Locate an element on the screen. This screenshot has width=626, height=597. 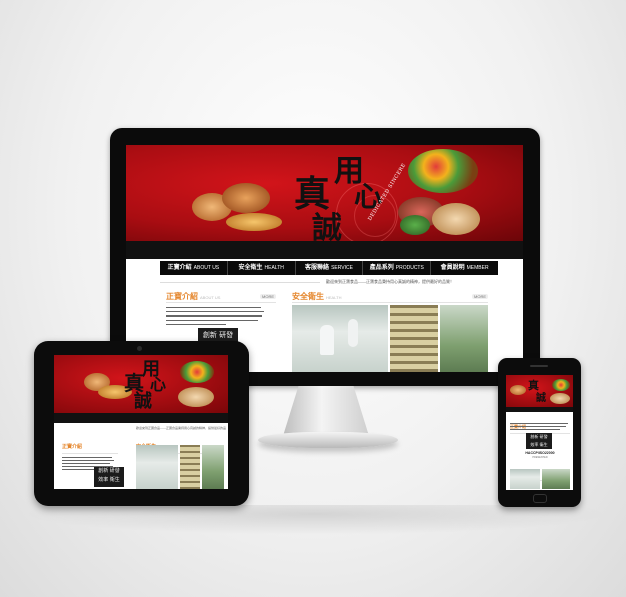
about-more-link: MORE is located at coordinates (268, 296).